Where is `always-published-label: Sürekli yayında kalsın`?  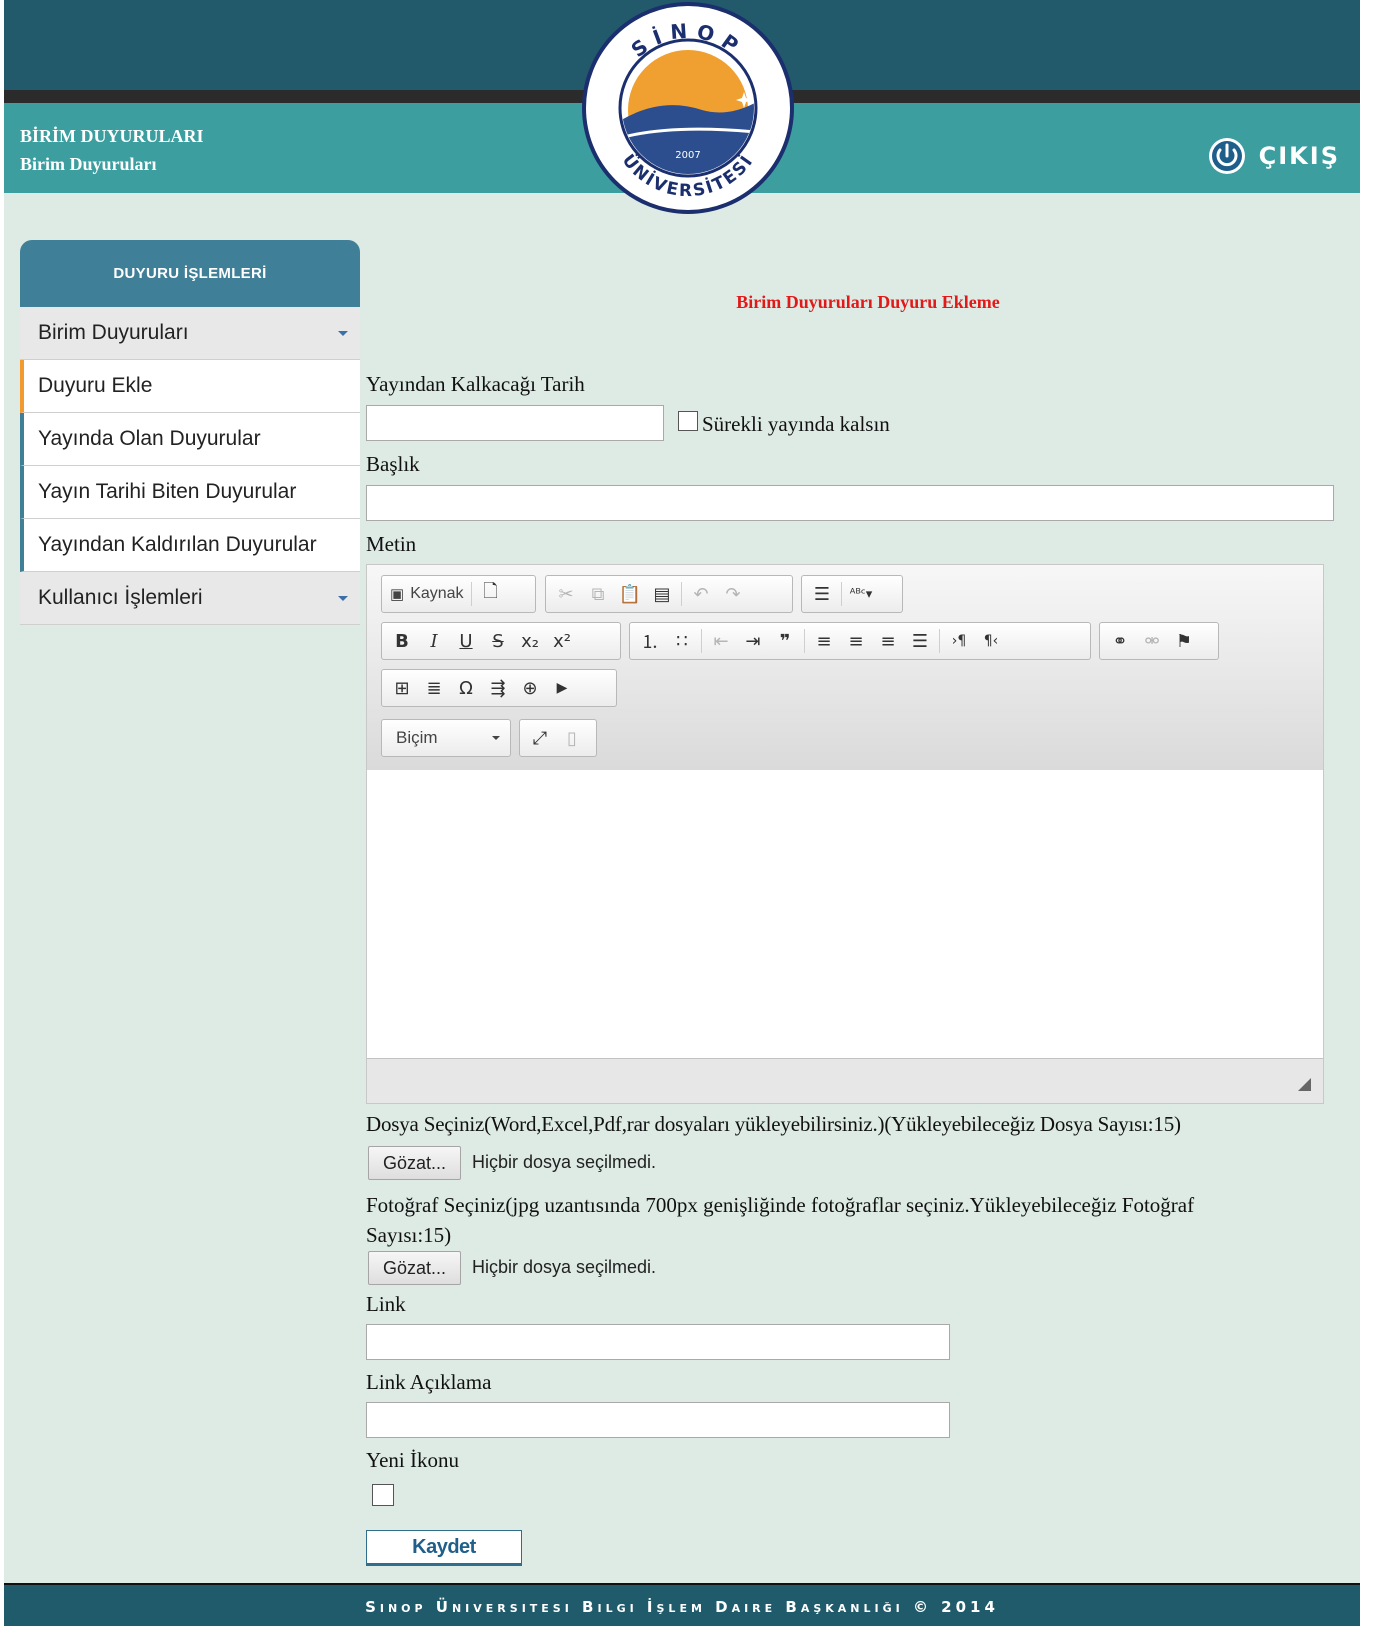 always-published-label: Sürekli yayında kalsın is located at coordinates (796, 424).